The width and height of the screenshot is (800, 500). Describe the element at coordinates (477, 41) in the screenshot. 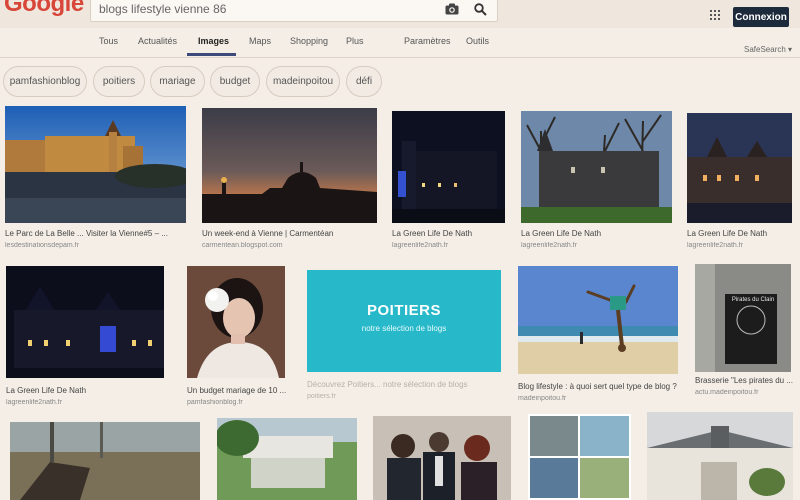

I see `tab-outils: Outils` at that location.